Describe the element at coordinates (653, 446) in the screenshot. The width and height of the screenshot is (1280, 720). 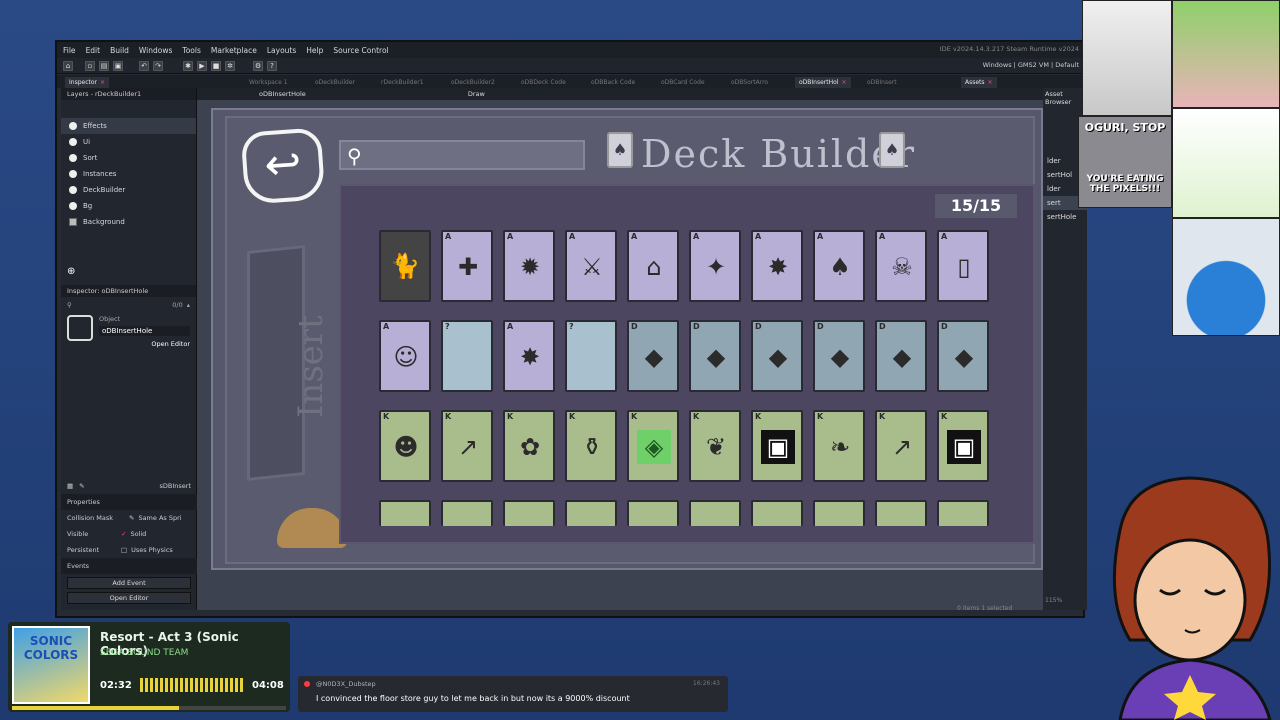
I see `card-gem: K ◈` at that location.